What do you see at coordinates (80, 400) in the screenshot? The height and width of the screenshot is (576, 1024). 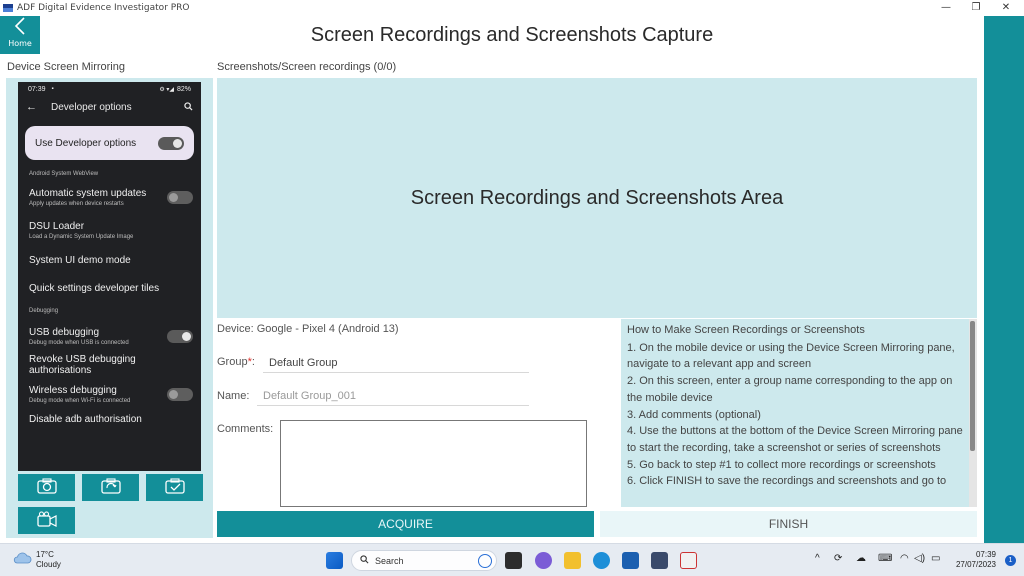 I see `setting-subtitle: Debug mode when Wi-Fi is connected` at bounding box center [80, 400].